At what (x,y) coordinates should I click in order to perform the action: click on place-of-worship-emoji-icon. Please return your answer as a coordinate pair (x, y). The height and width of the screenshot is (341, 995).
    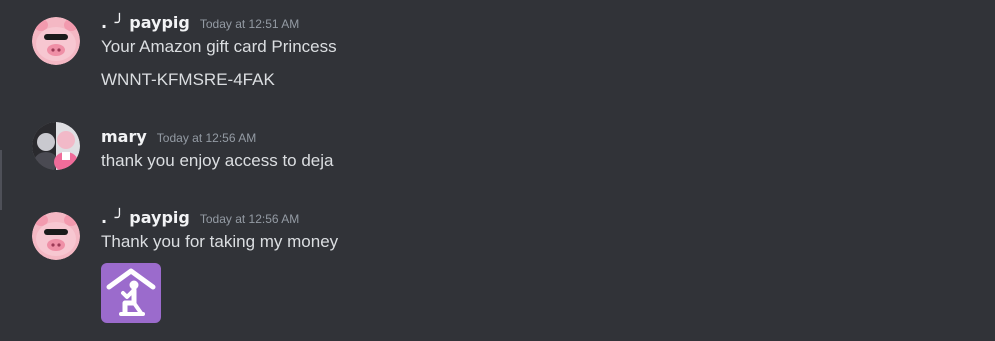
    Looking at the image, I should click on (131, 293).